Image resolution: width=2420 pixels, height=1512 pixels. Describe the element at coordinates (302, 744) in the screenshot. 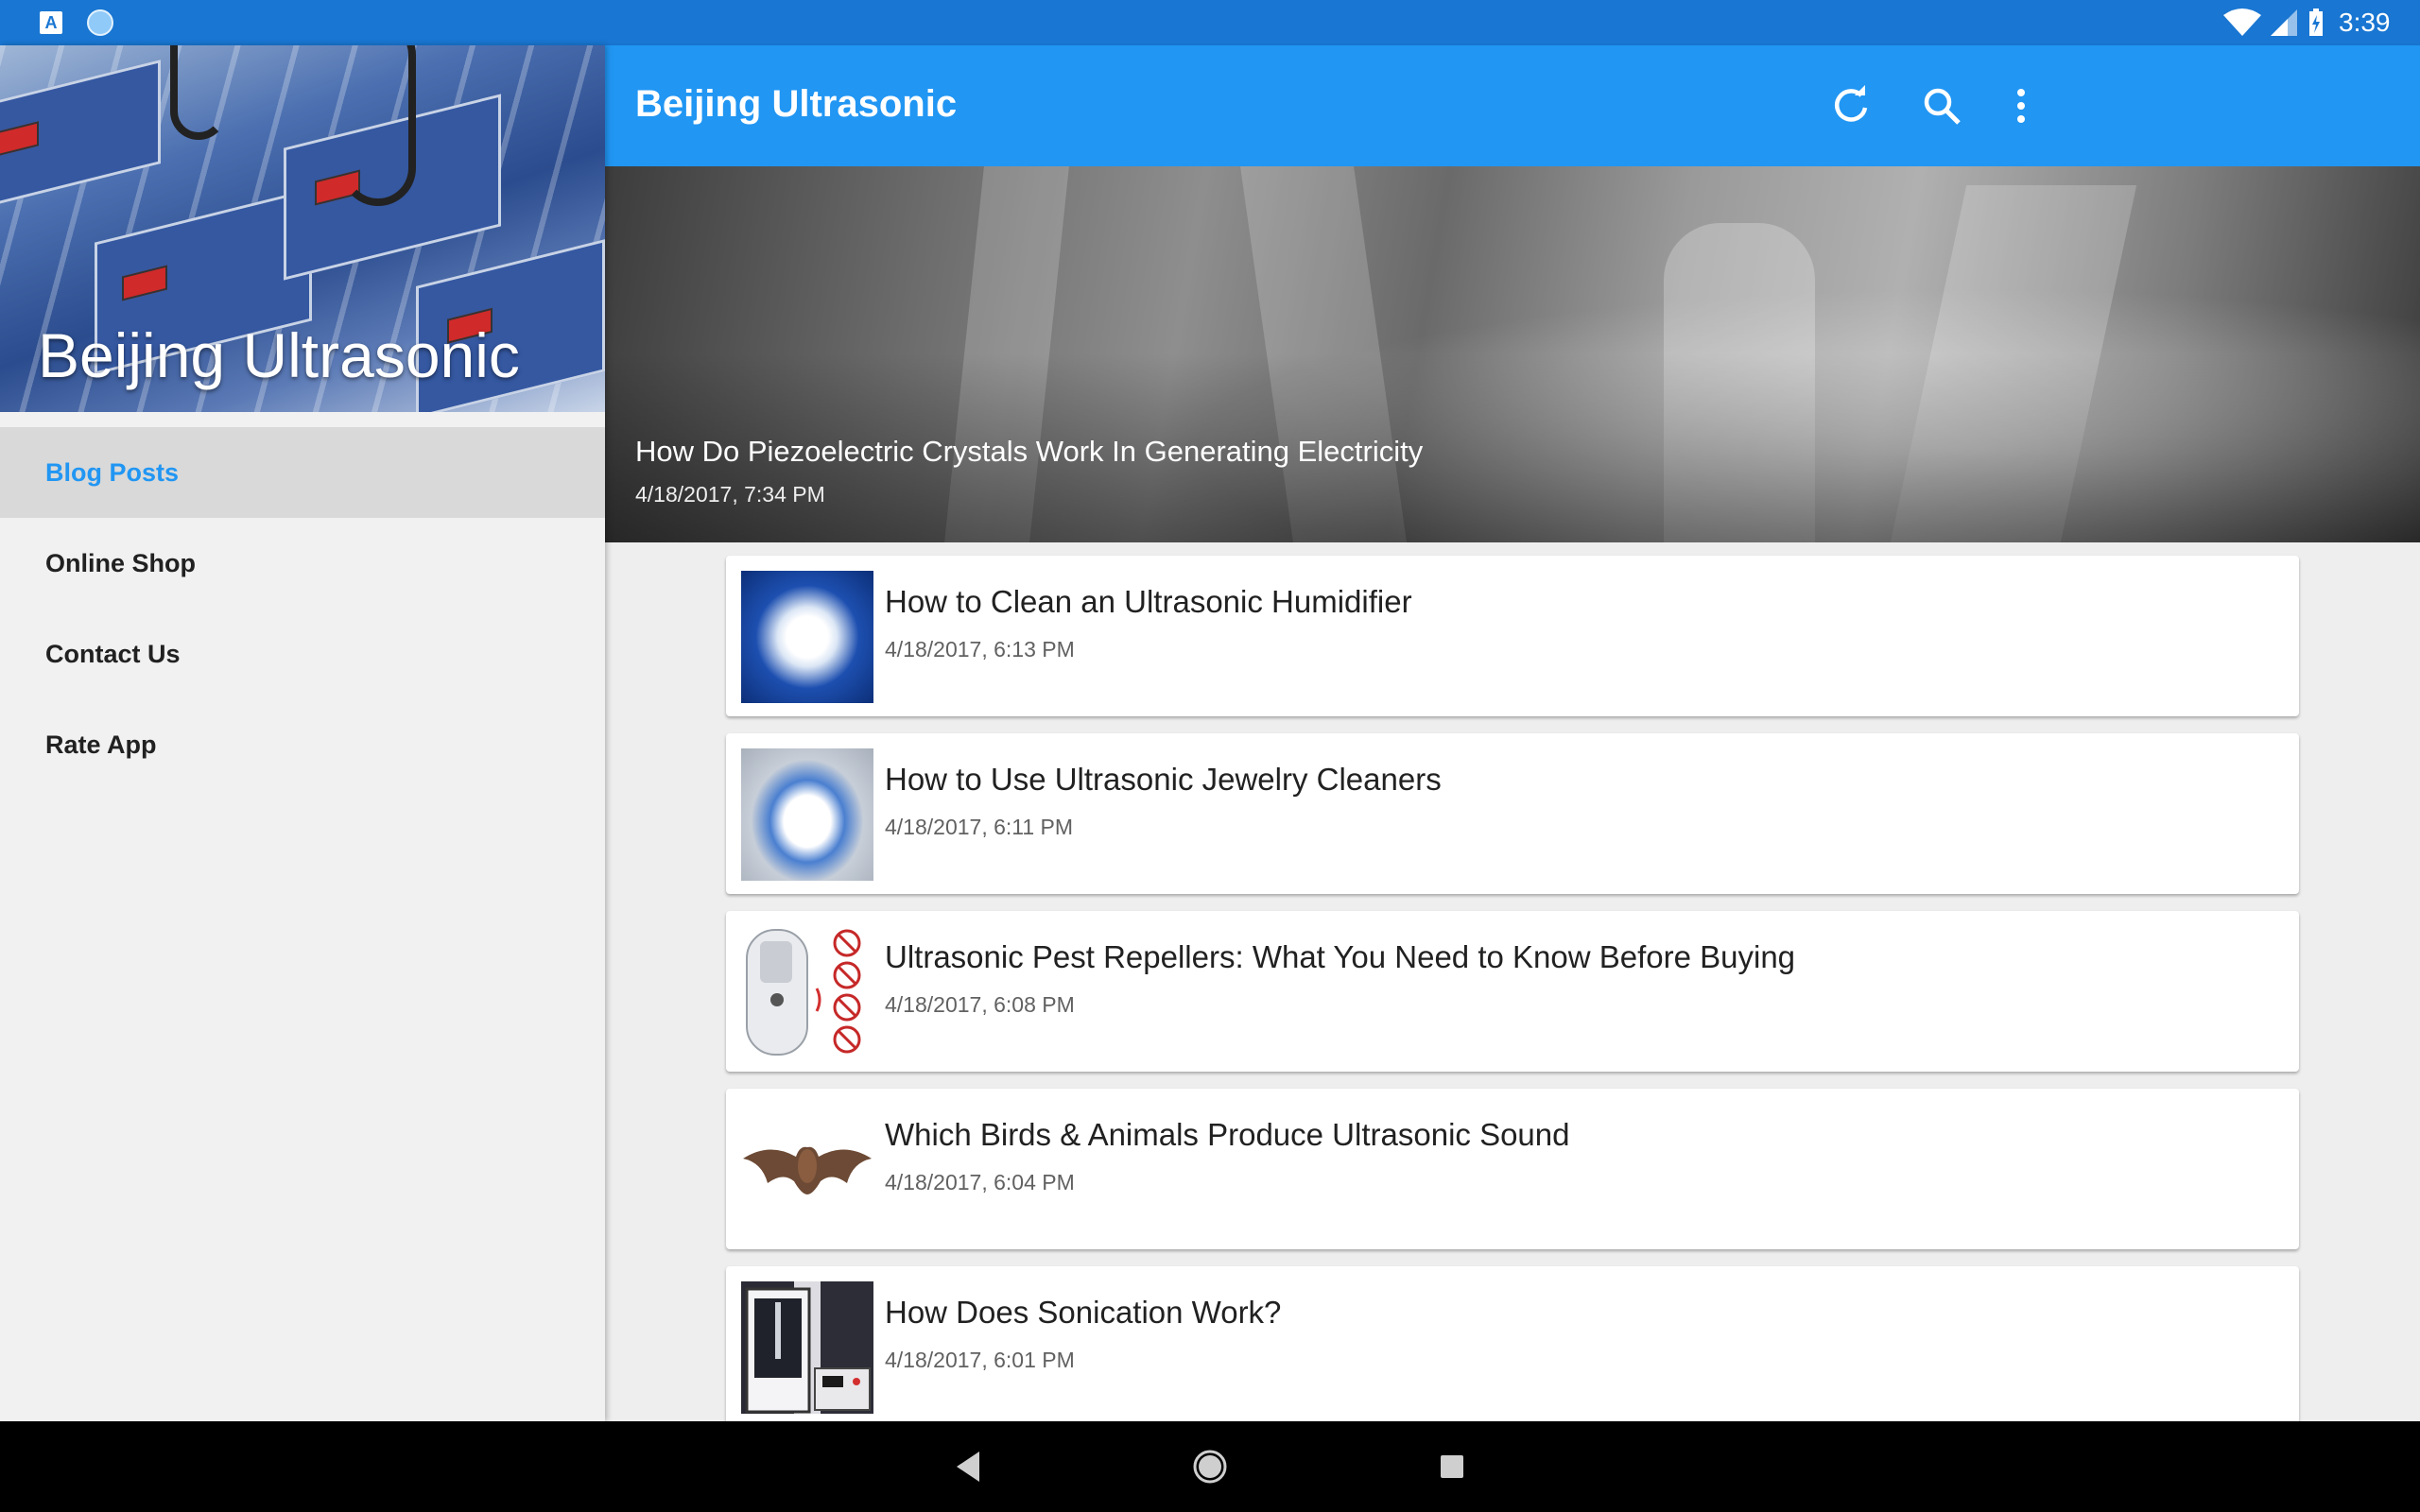

I see `drawer-item-rate-app: Rate App` at that location.